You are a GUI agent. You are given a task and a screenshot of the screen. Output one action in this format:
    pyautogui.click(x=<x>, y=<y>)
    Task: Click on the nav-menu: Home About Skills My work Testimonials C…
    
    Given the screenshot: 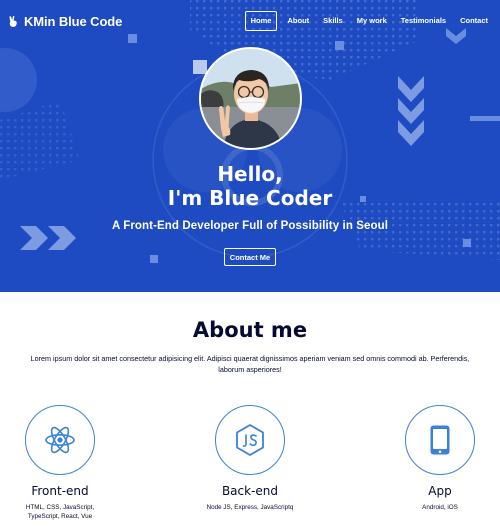 What is the action you would take?
    pyautogui.click(x=369, y=21)
    